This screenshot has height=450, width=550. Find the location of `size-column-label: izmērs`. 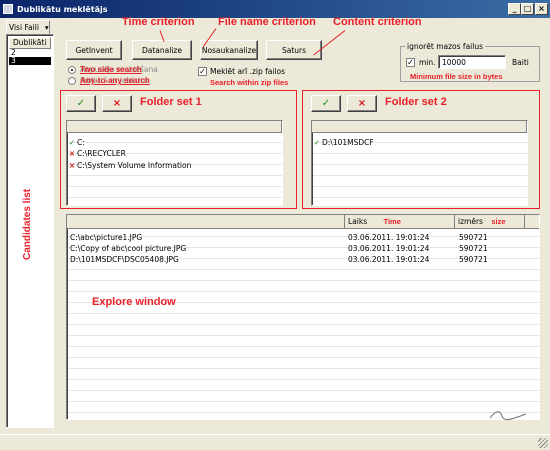

size-column-label: izmērs is located at coordinates (470, 221).